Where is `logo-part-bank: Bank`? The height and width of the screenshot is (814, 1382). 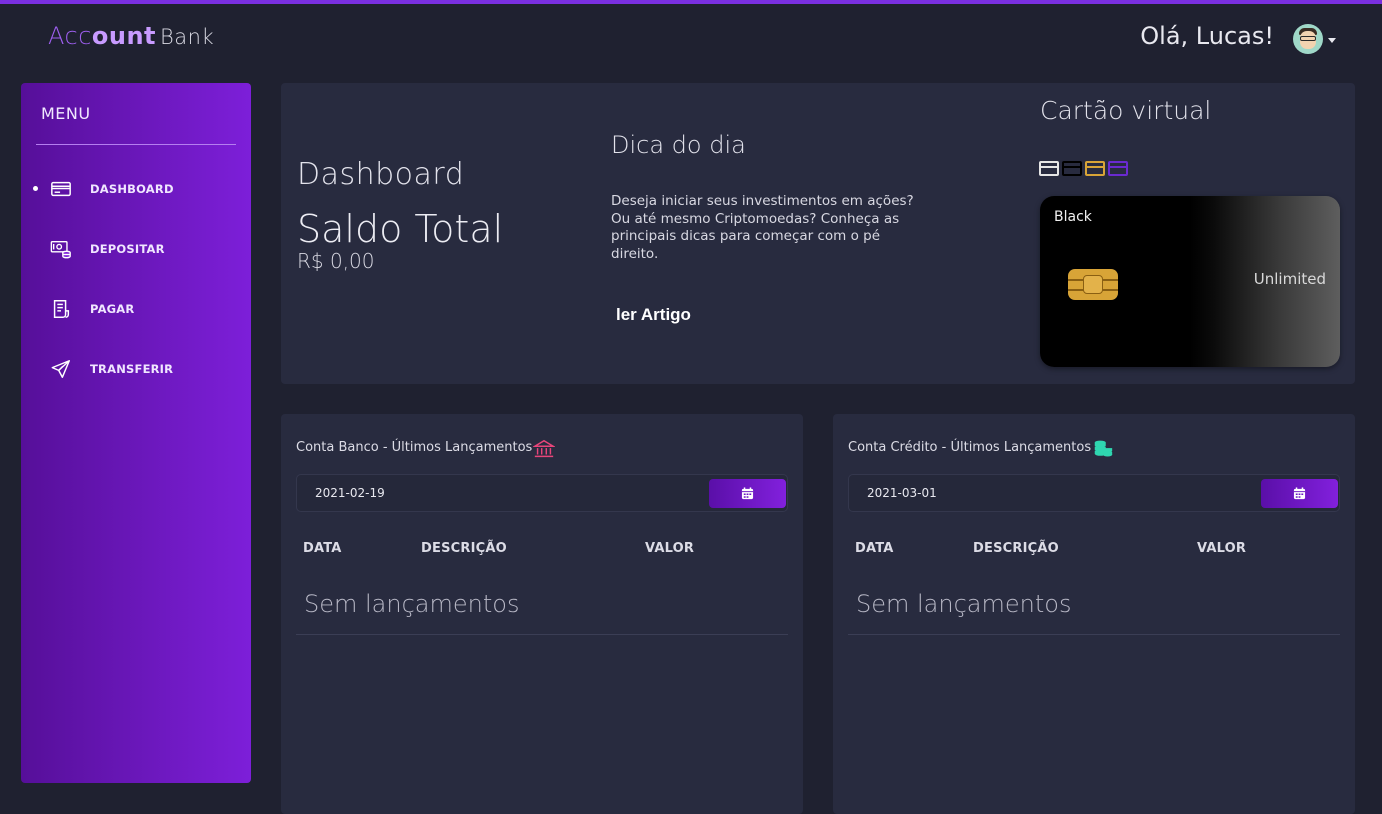
logo-part-bank: Bank is located at coordinates (187, 37).